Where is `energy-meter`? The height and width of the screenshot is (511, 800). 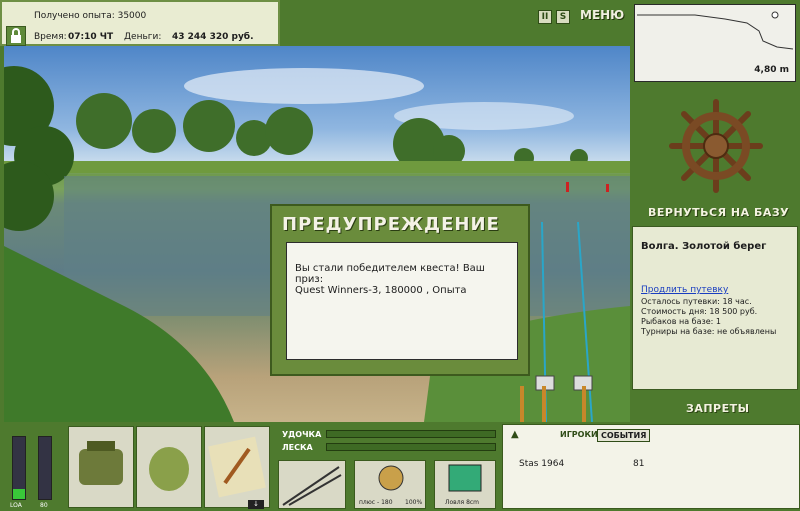
energy-meter is located at coordinates (19, 468).